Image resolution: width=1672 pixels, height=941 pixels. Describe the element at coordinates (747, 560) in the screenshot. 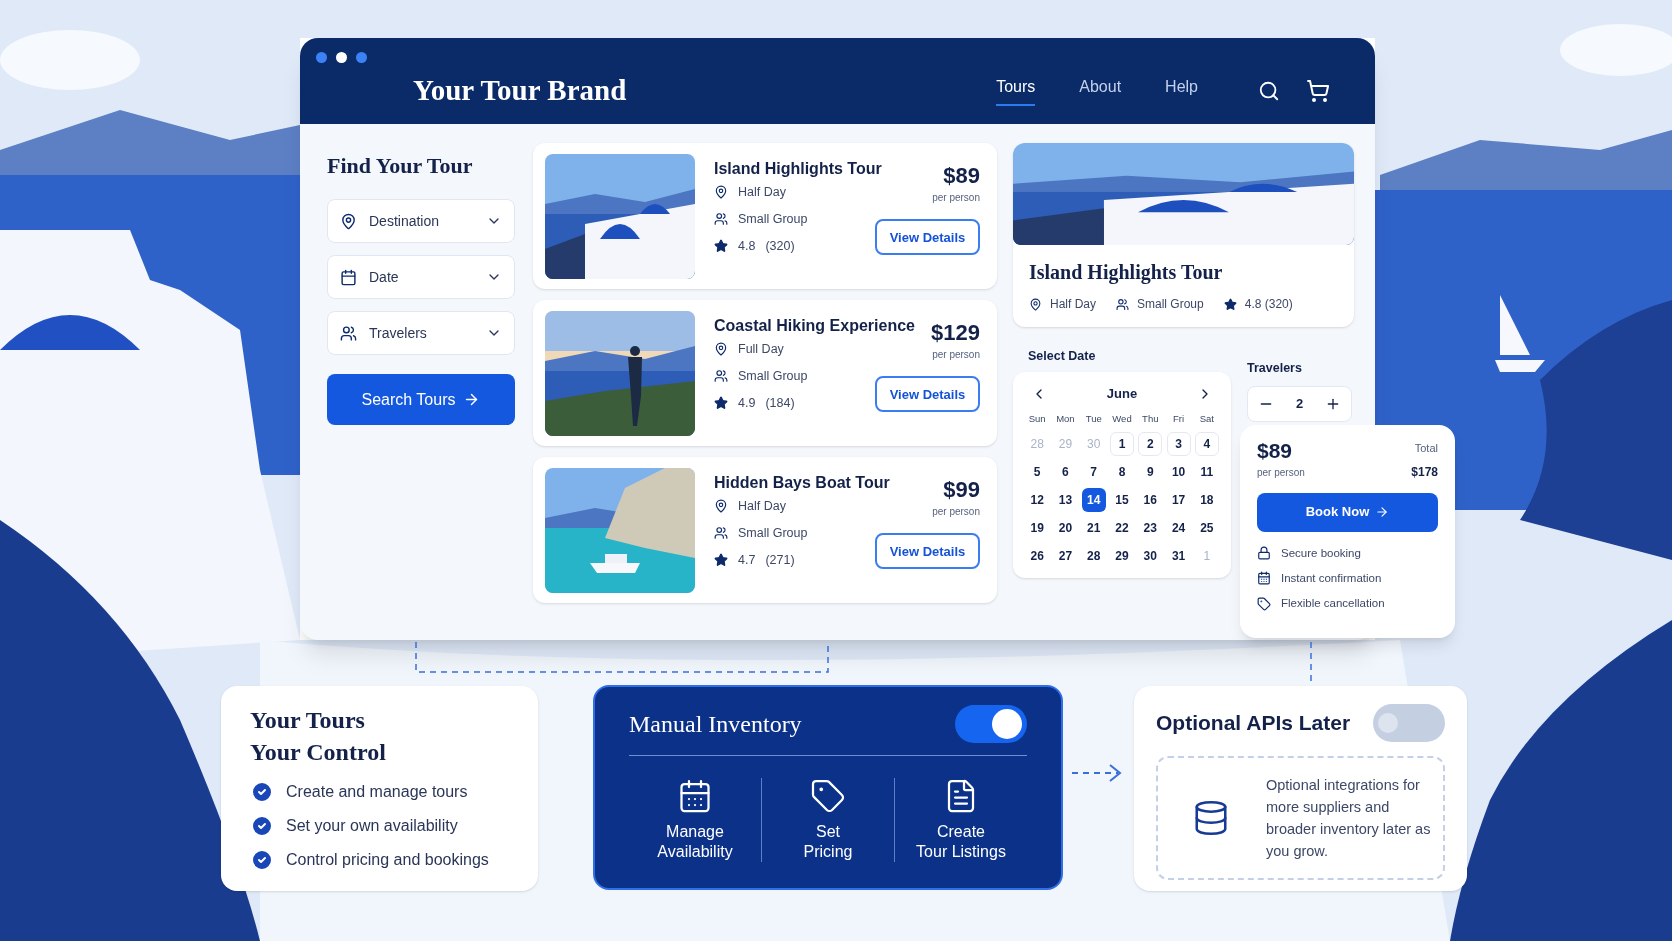

I see `tour-rating: 4.7` at that location.